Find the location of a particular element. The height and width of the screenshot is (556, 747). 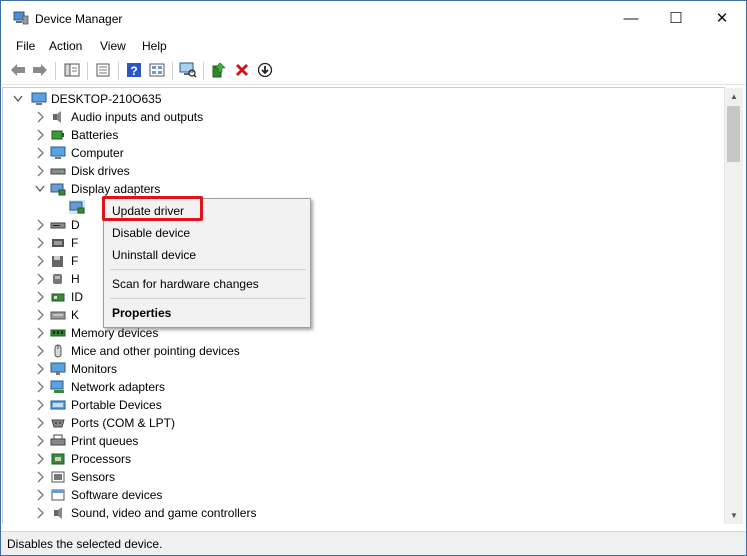

properties-button is located at coordinates (103, 70).